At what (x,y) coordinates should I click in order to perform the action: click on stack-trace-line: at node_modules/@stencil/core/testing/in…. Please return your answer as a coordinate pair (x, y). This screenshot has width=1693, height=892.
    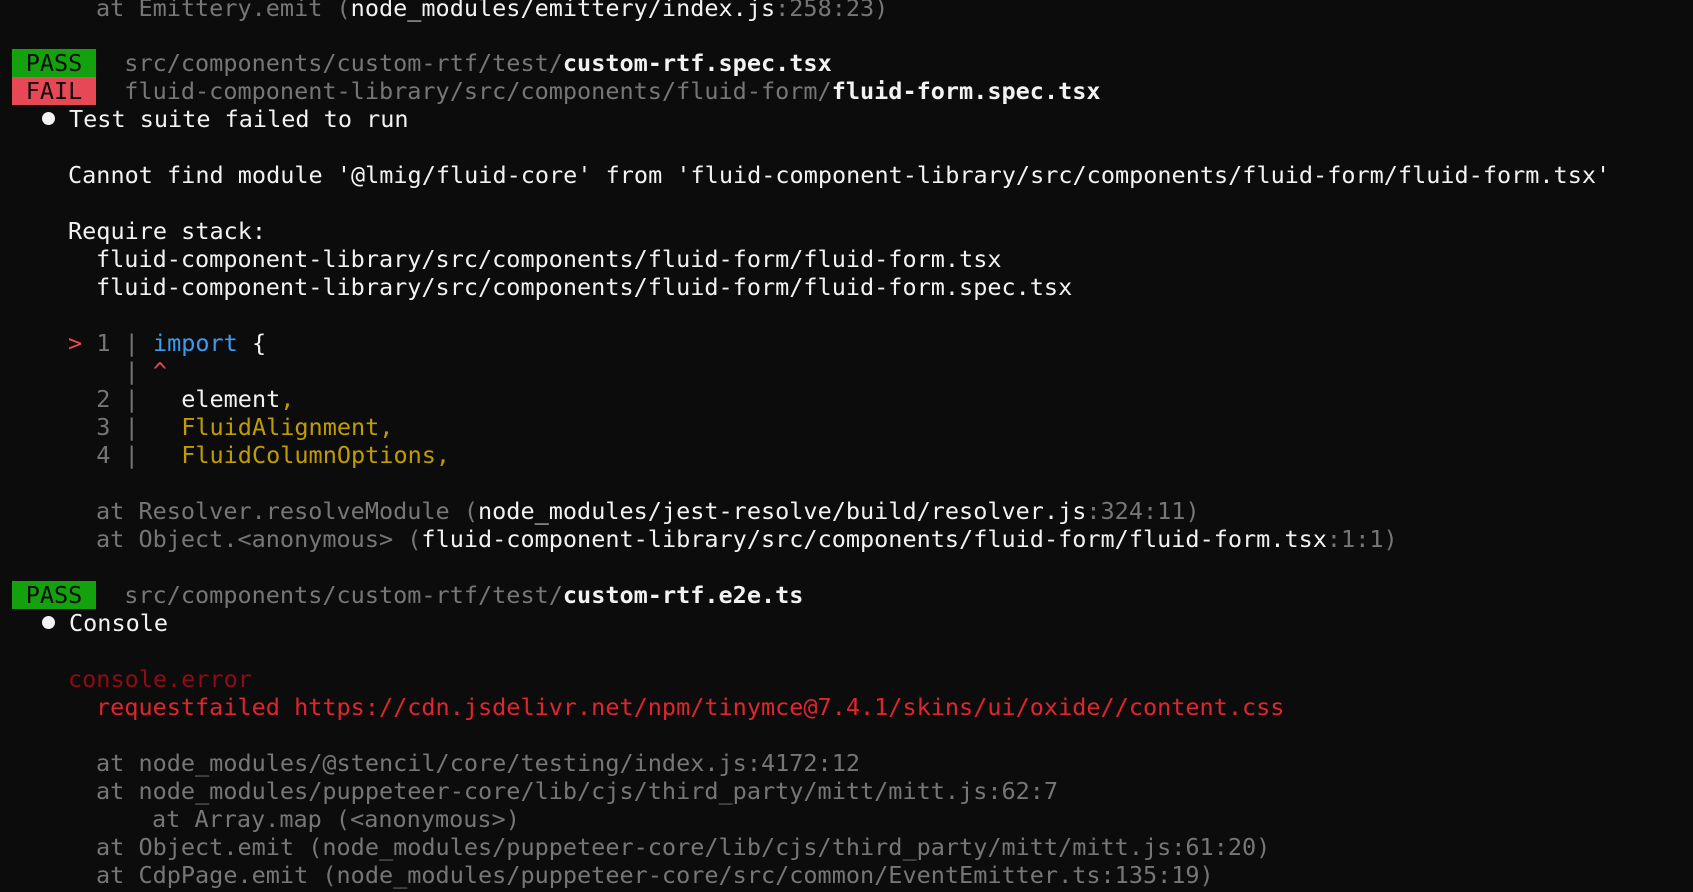
    Looking at the image, I should click on (478, 763).